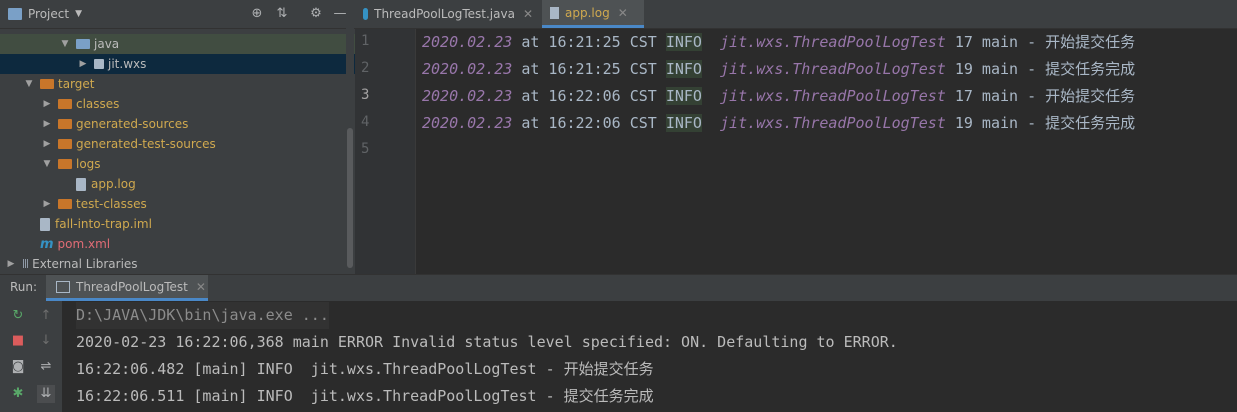 This screenshot has height=412, width=1237. I want to click on camera-icon: ◙, so click(18, 367).